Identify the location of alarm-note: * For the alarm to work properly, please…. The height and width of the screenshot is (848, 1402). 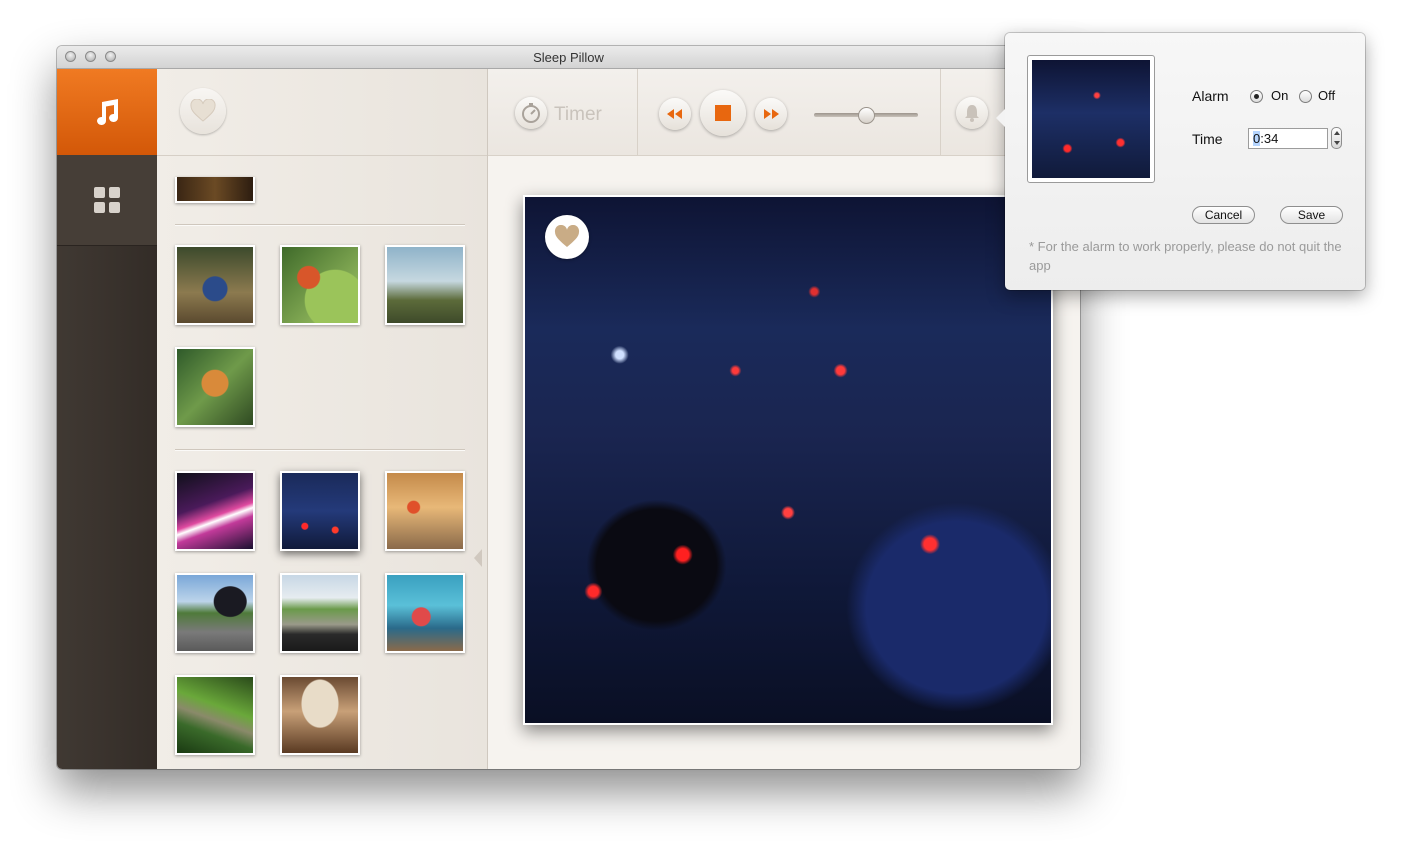
(1185, 256).